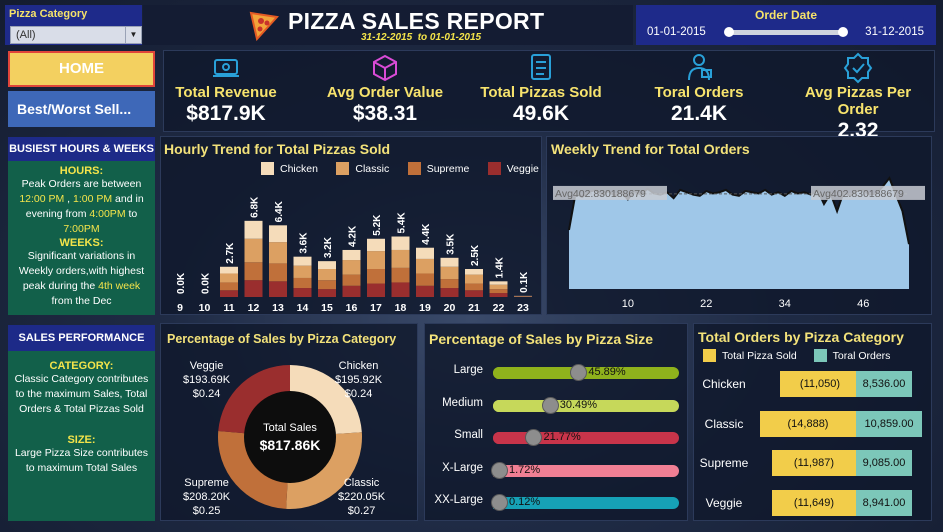  What do you see at coordinates (786, 32) in the screenshot?
I see `date-slider` at bounding box center [786, 32].